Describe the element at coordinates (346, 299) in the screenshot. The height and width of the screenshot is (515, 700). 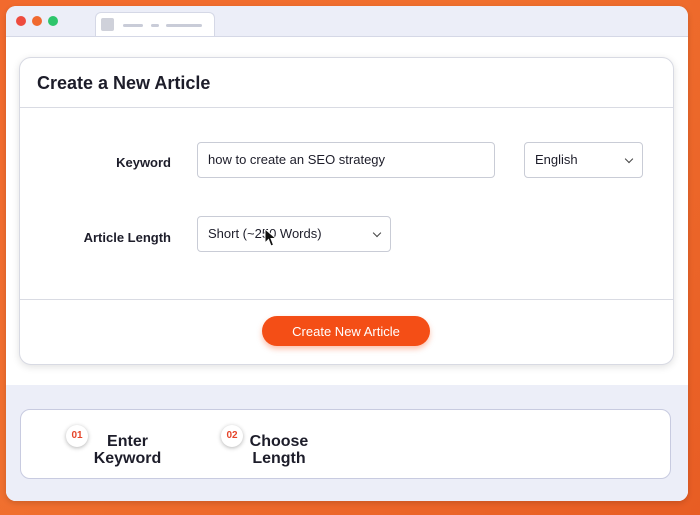
I see `card-footer-divider` at that location.